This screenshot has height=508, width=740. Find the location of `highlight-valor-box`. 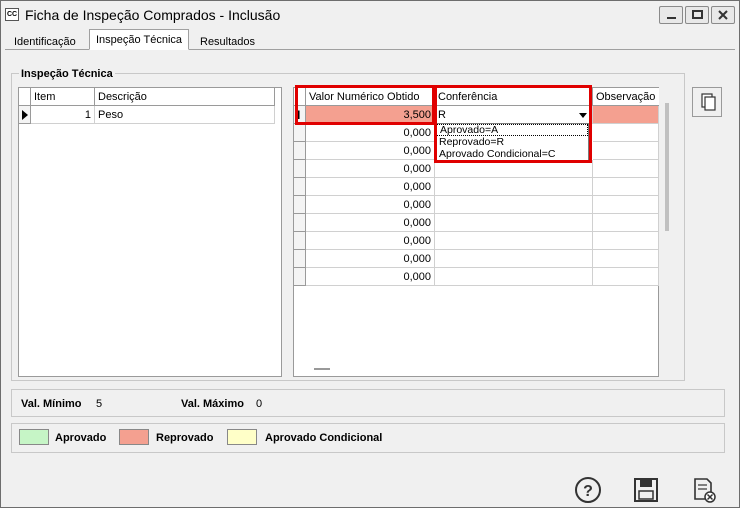

highlight-valor-box is located at coordinates (365, 105).